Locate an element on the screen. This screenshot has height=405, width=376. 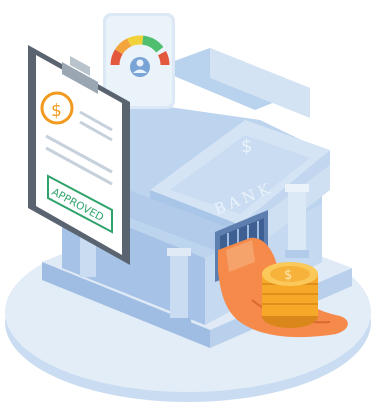
coin-stack-icon: $ is located at coordinates (290, 295).